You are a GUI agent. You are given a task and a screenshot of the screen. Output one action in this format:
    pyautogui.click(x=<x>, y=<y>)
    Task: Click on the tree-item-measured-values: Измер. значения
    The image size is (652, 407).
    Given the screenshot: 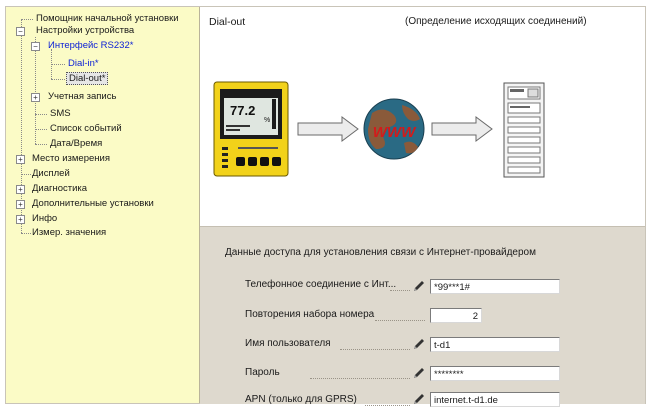 What is the action you would take?
    pyautogui.click(x=69, y=233)
    